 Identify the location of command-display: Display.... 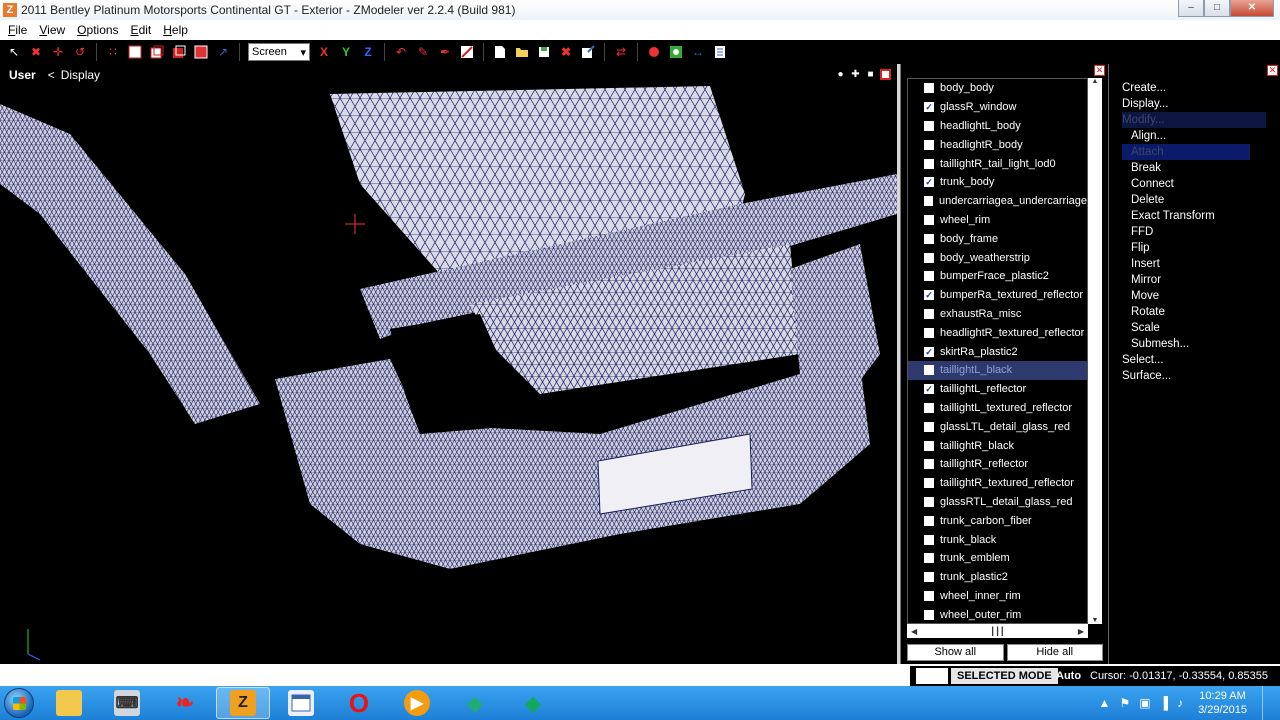
(1194, 104).